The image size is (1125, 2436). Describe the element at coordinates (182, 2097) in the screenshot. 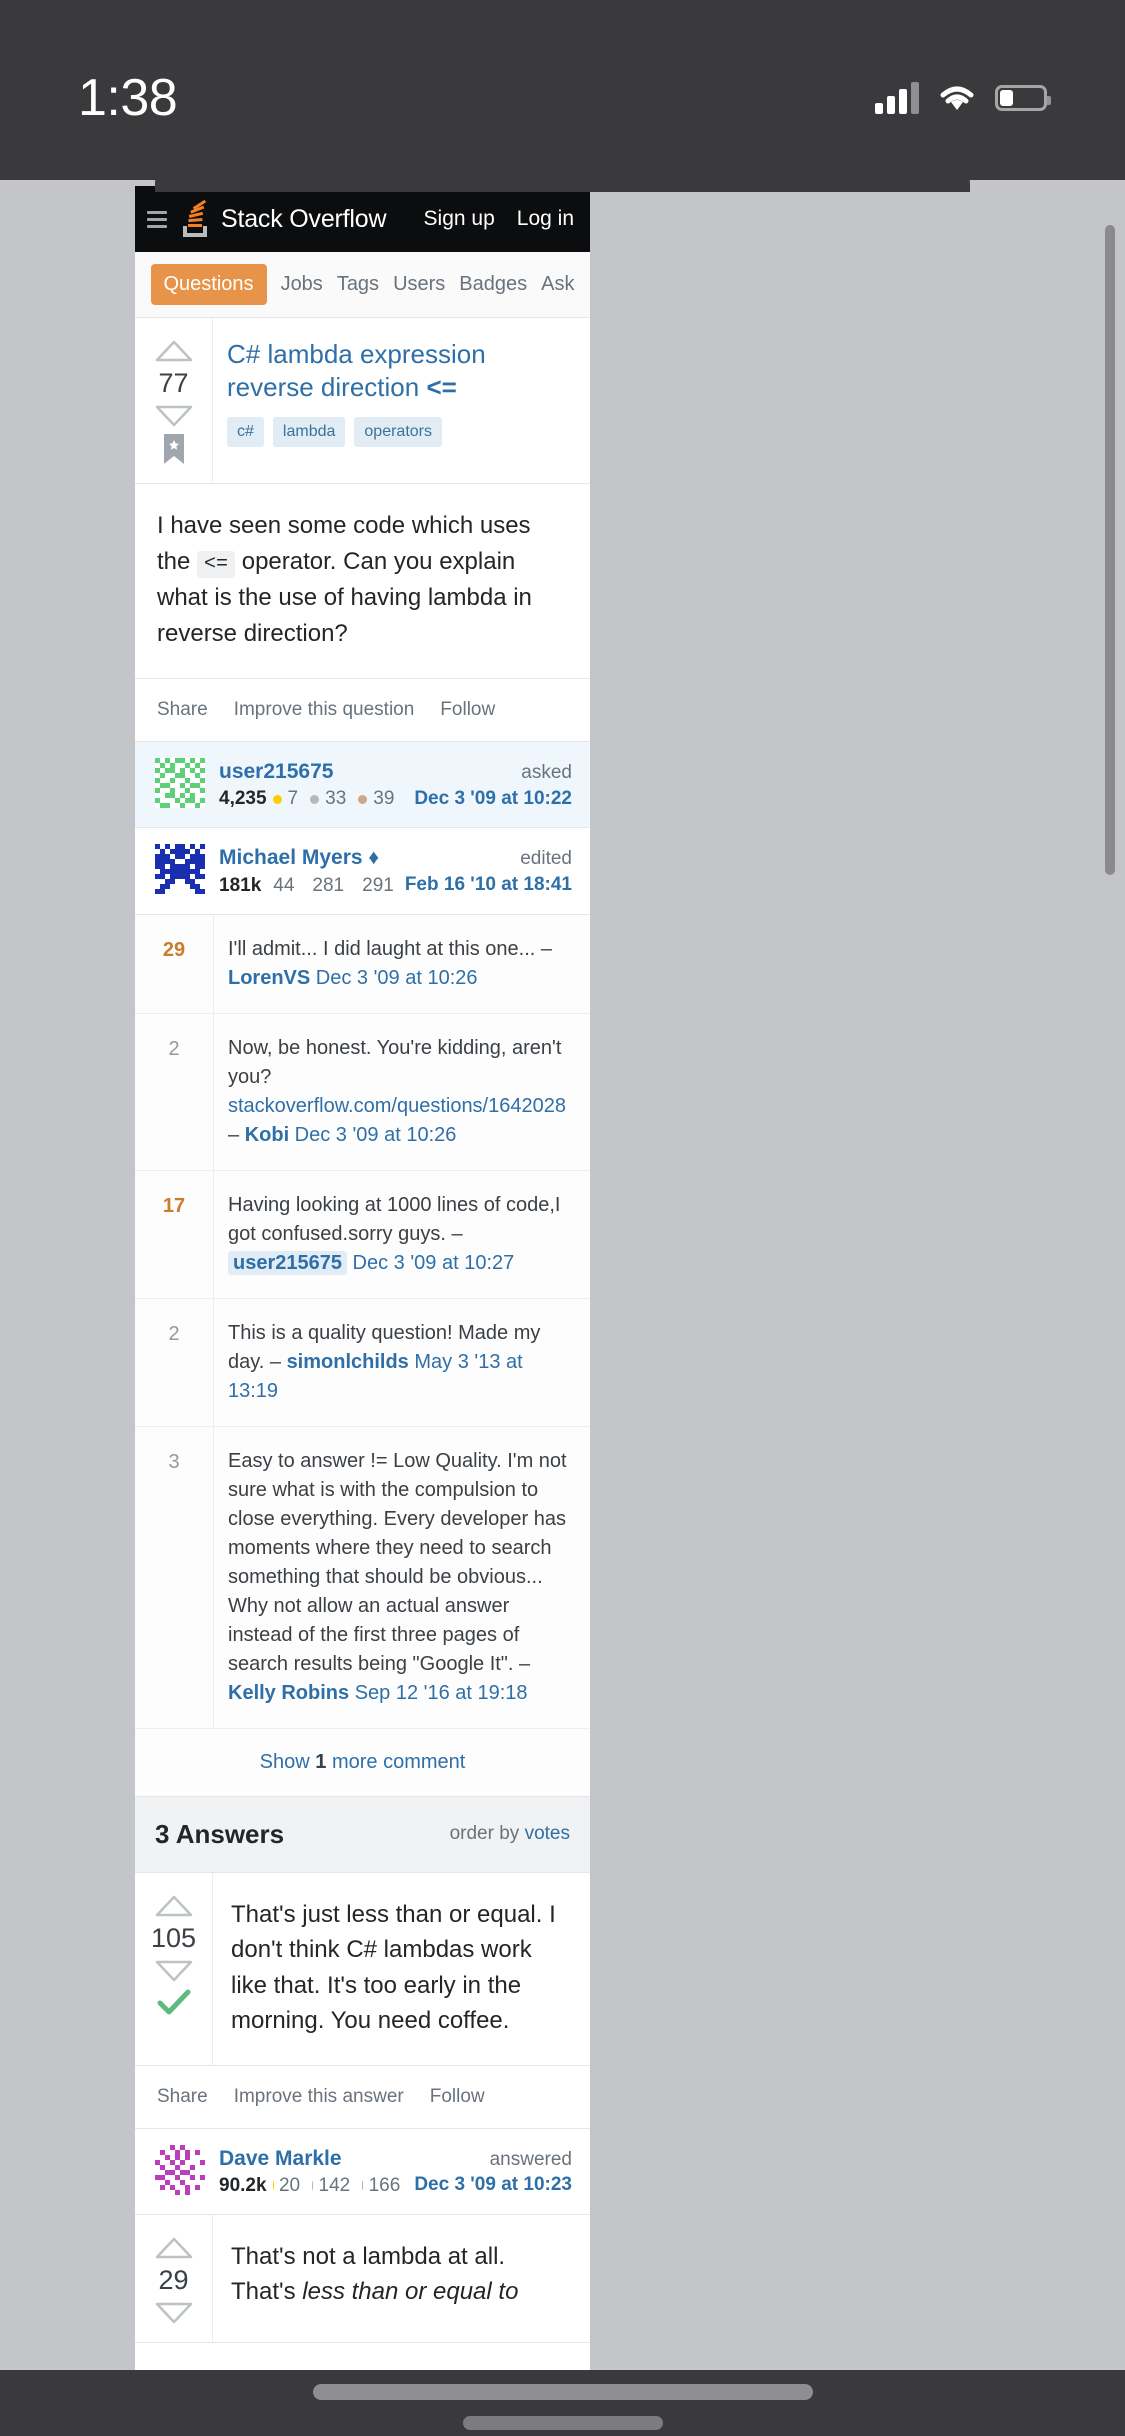

I see `share-answer-link: Share` at that location.